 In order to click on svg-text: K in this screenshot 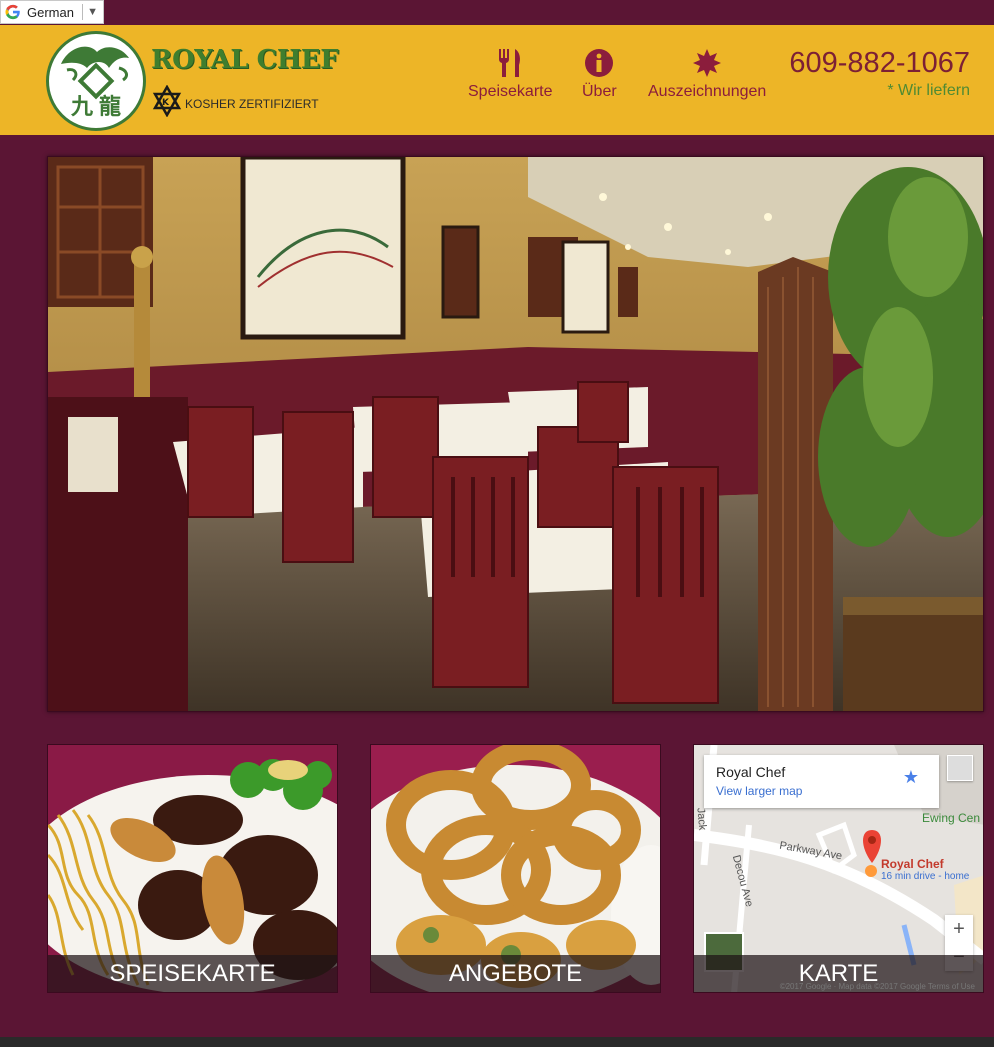, I will do `click(166, 103)`.